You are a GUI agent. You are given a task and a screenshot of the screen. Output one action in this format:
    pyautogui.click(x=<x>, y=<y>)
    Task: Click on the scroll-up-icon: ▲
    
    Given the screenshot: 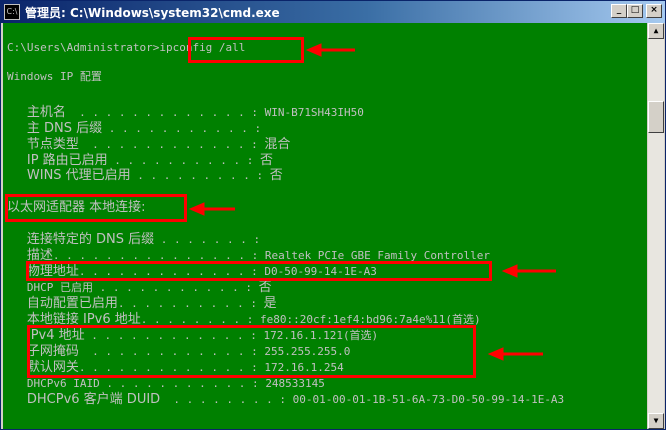 What is the action you would take?
    pyautogui.click(x=656, y=31)
    